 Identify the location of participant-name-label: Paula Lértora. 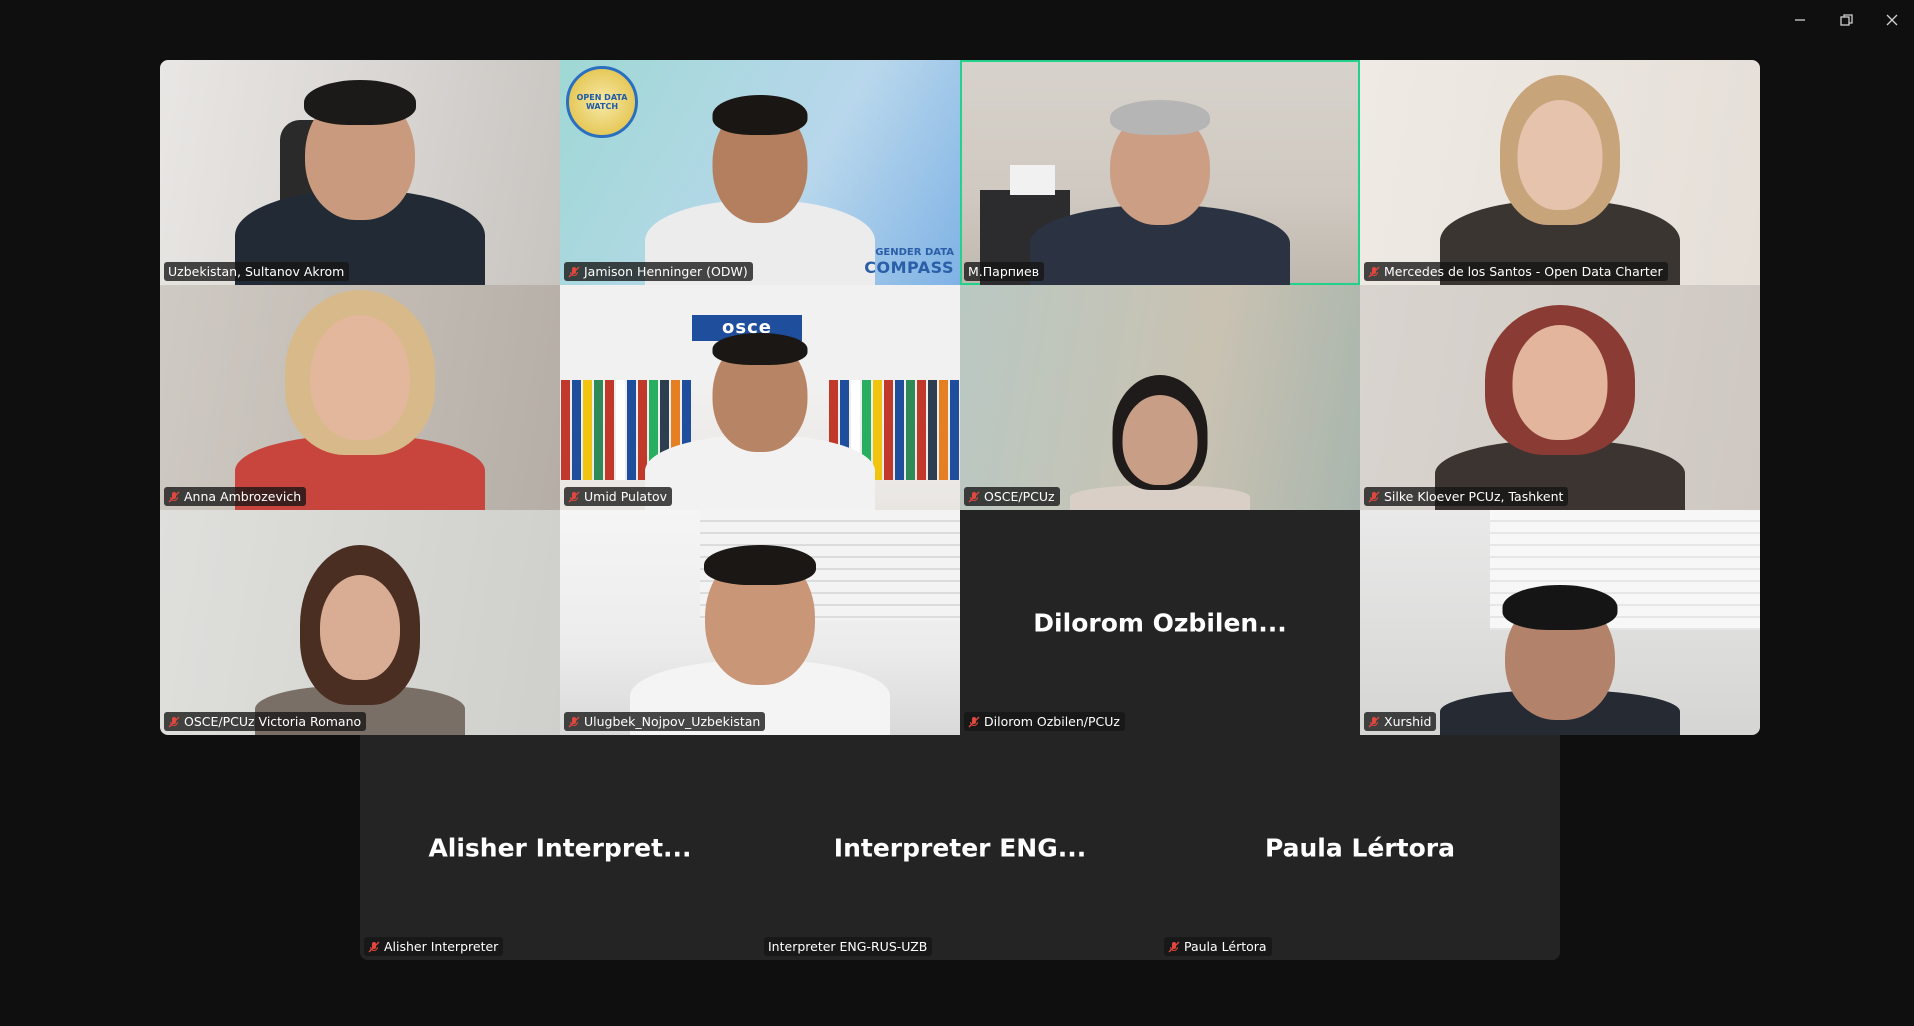
(1218, 946).